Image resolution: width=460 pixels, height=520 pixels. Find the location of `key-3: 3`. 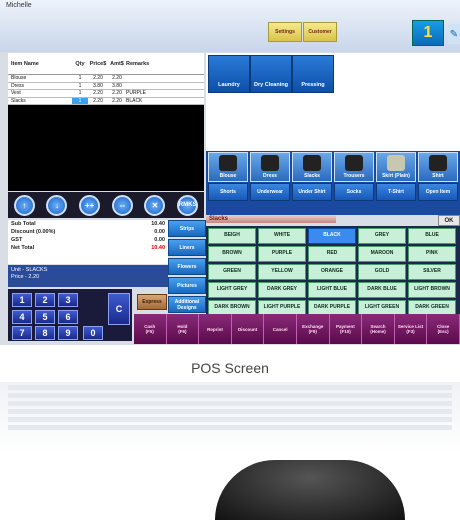

key-3: 3 is located at coordinates (68, 300).